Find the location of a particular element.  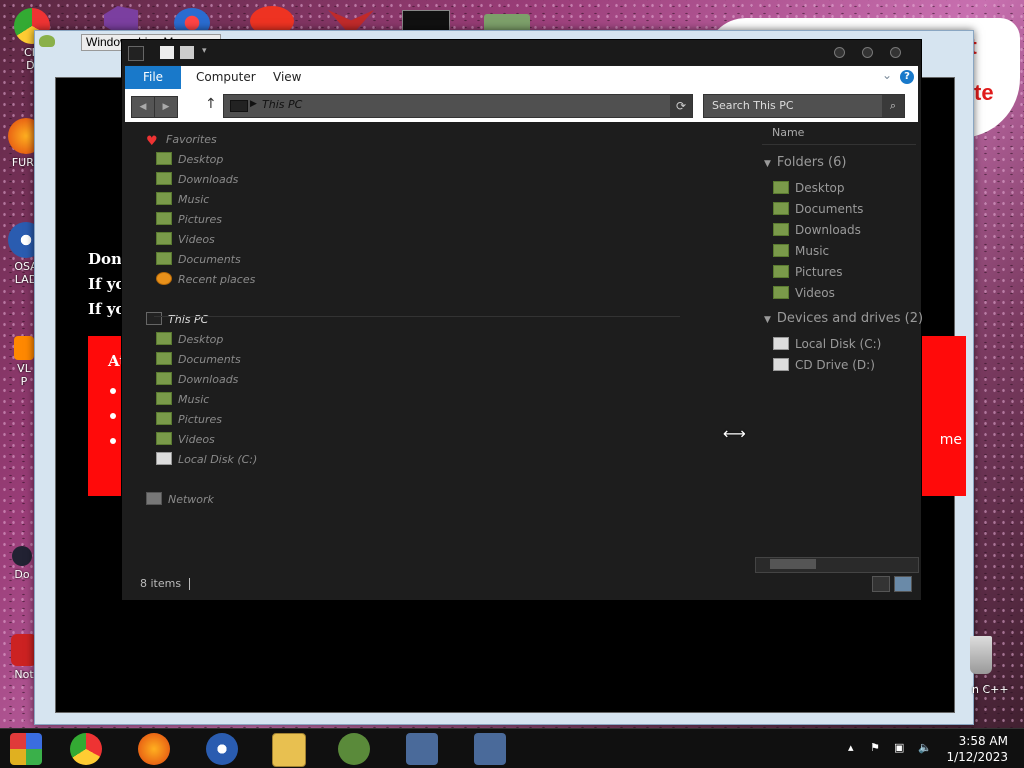

explorer-icon is located at coordinates (136, 53).